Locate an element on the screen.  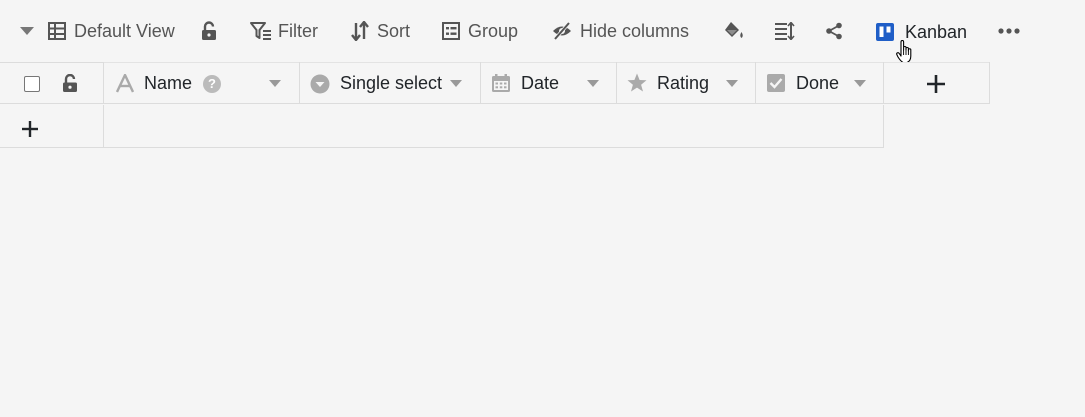
column-header-done: Done is located at coordinates (820, 83).